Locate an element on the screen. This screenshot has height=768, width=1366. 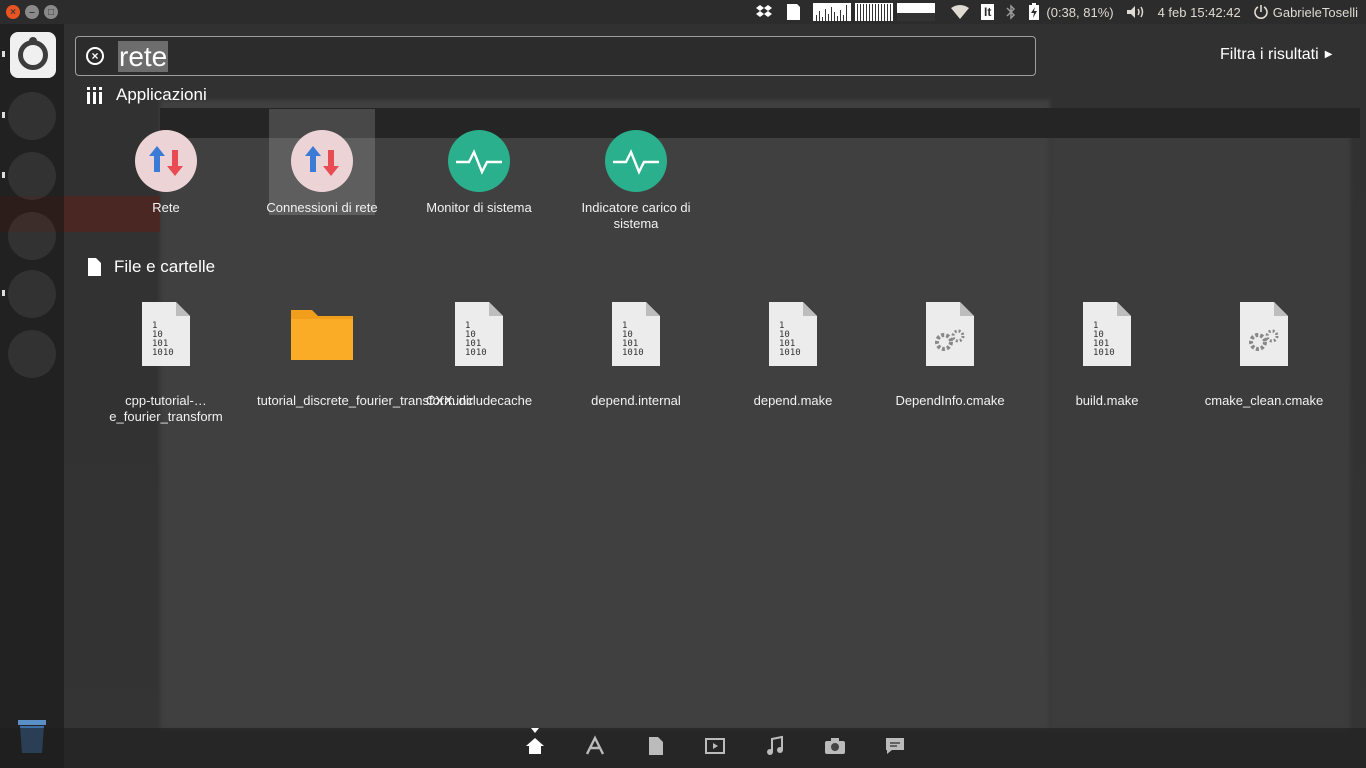
folder-icon is located at coordinates (322, 335).